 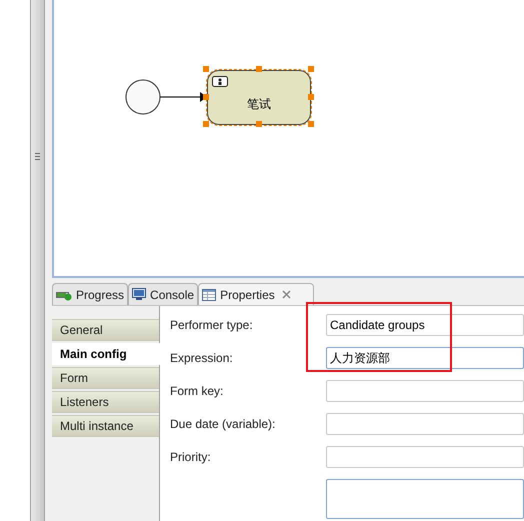 What do you see at coordinates (100, 295) in the screenshot?
I see `tab-label: Progress` at bounding box center [100, 295].